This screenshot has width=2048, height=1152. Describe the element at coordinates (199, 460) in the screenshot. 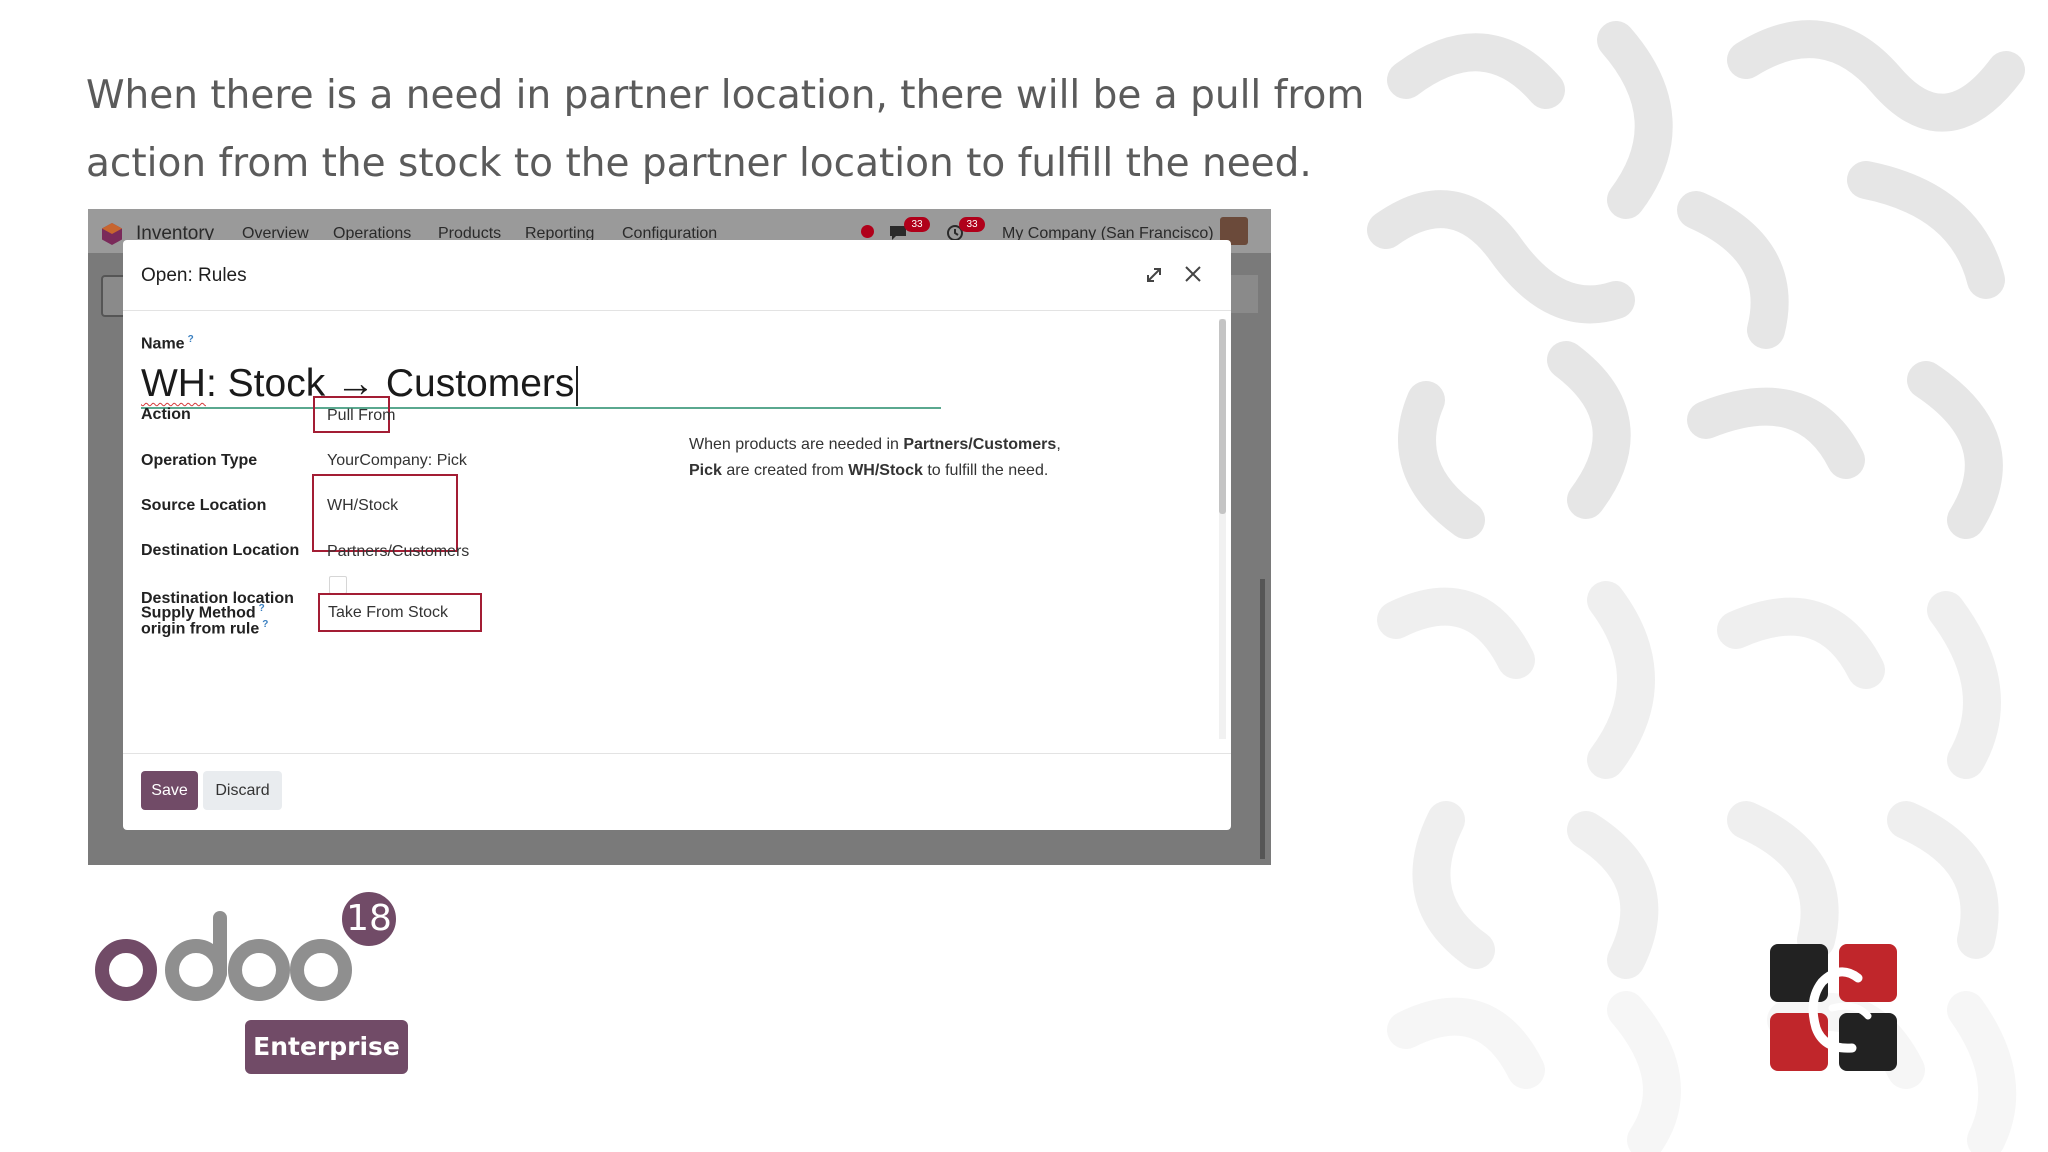

I see `operation-type-label: Operation Type` at that location.